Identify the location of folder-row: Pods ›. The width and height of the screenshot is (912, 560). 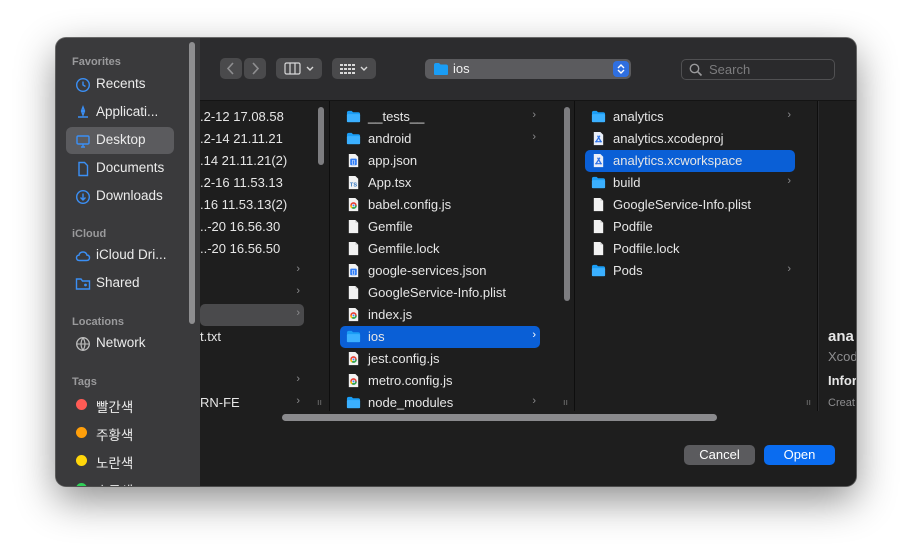
(690, 271).